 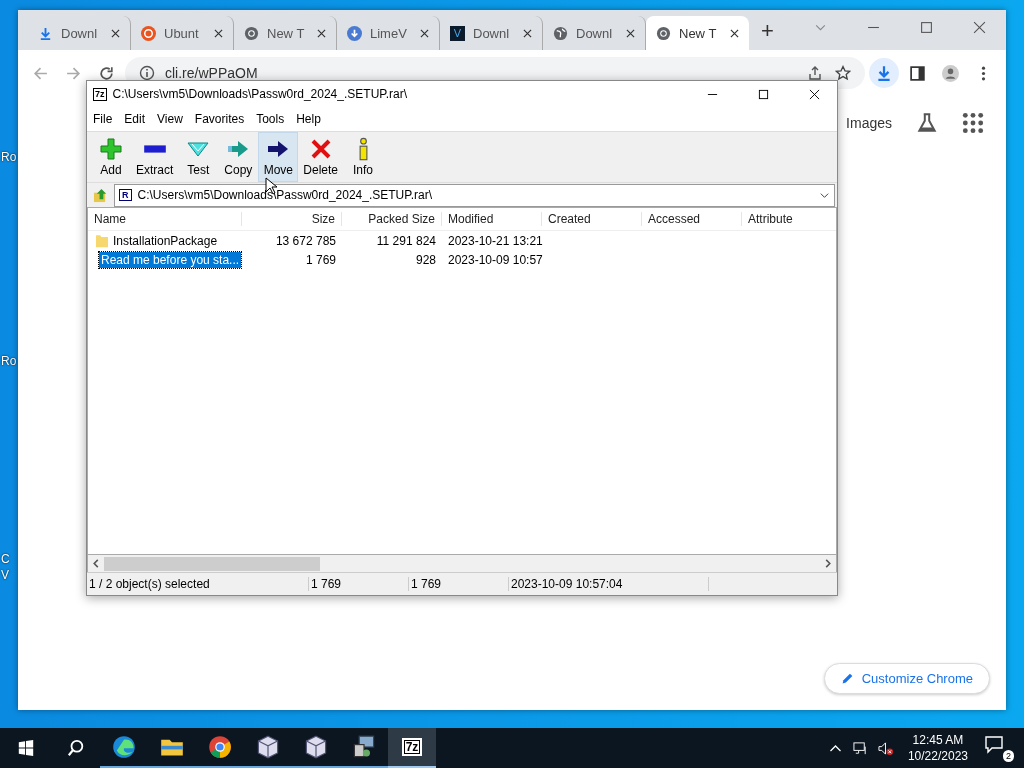 What do you see at coordinates (767, 31) in the screenshot?
I see `new-tab-button: +` at bounding box center [767, 31].